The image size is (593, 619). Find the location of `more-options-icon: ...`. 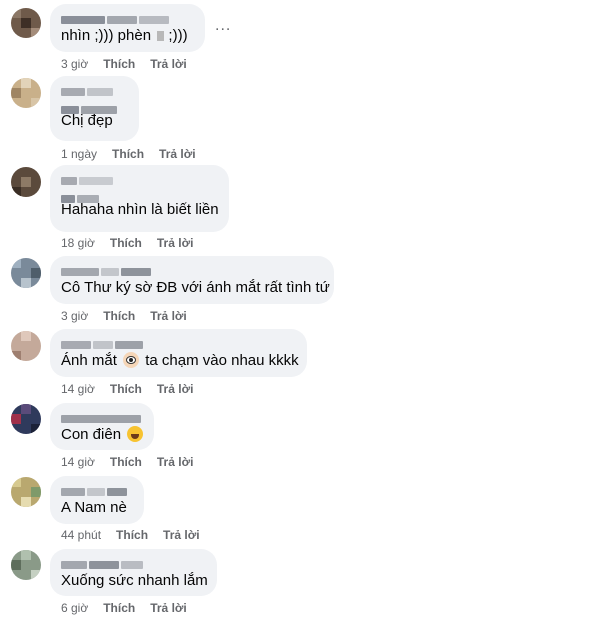

more-options-icon: ... is located at coordinates (223, 26).